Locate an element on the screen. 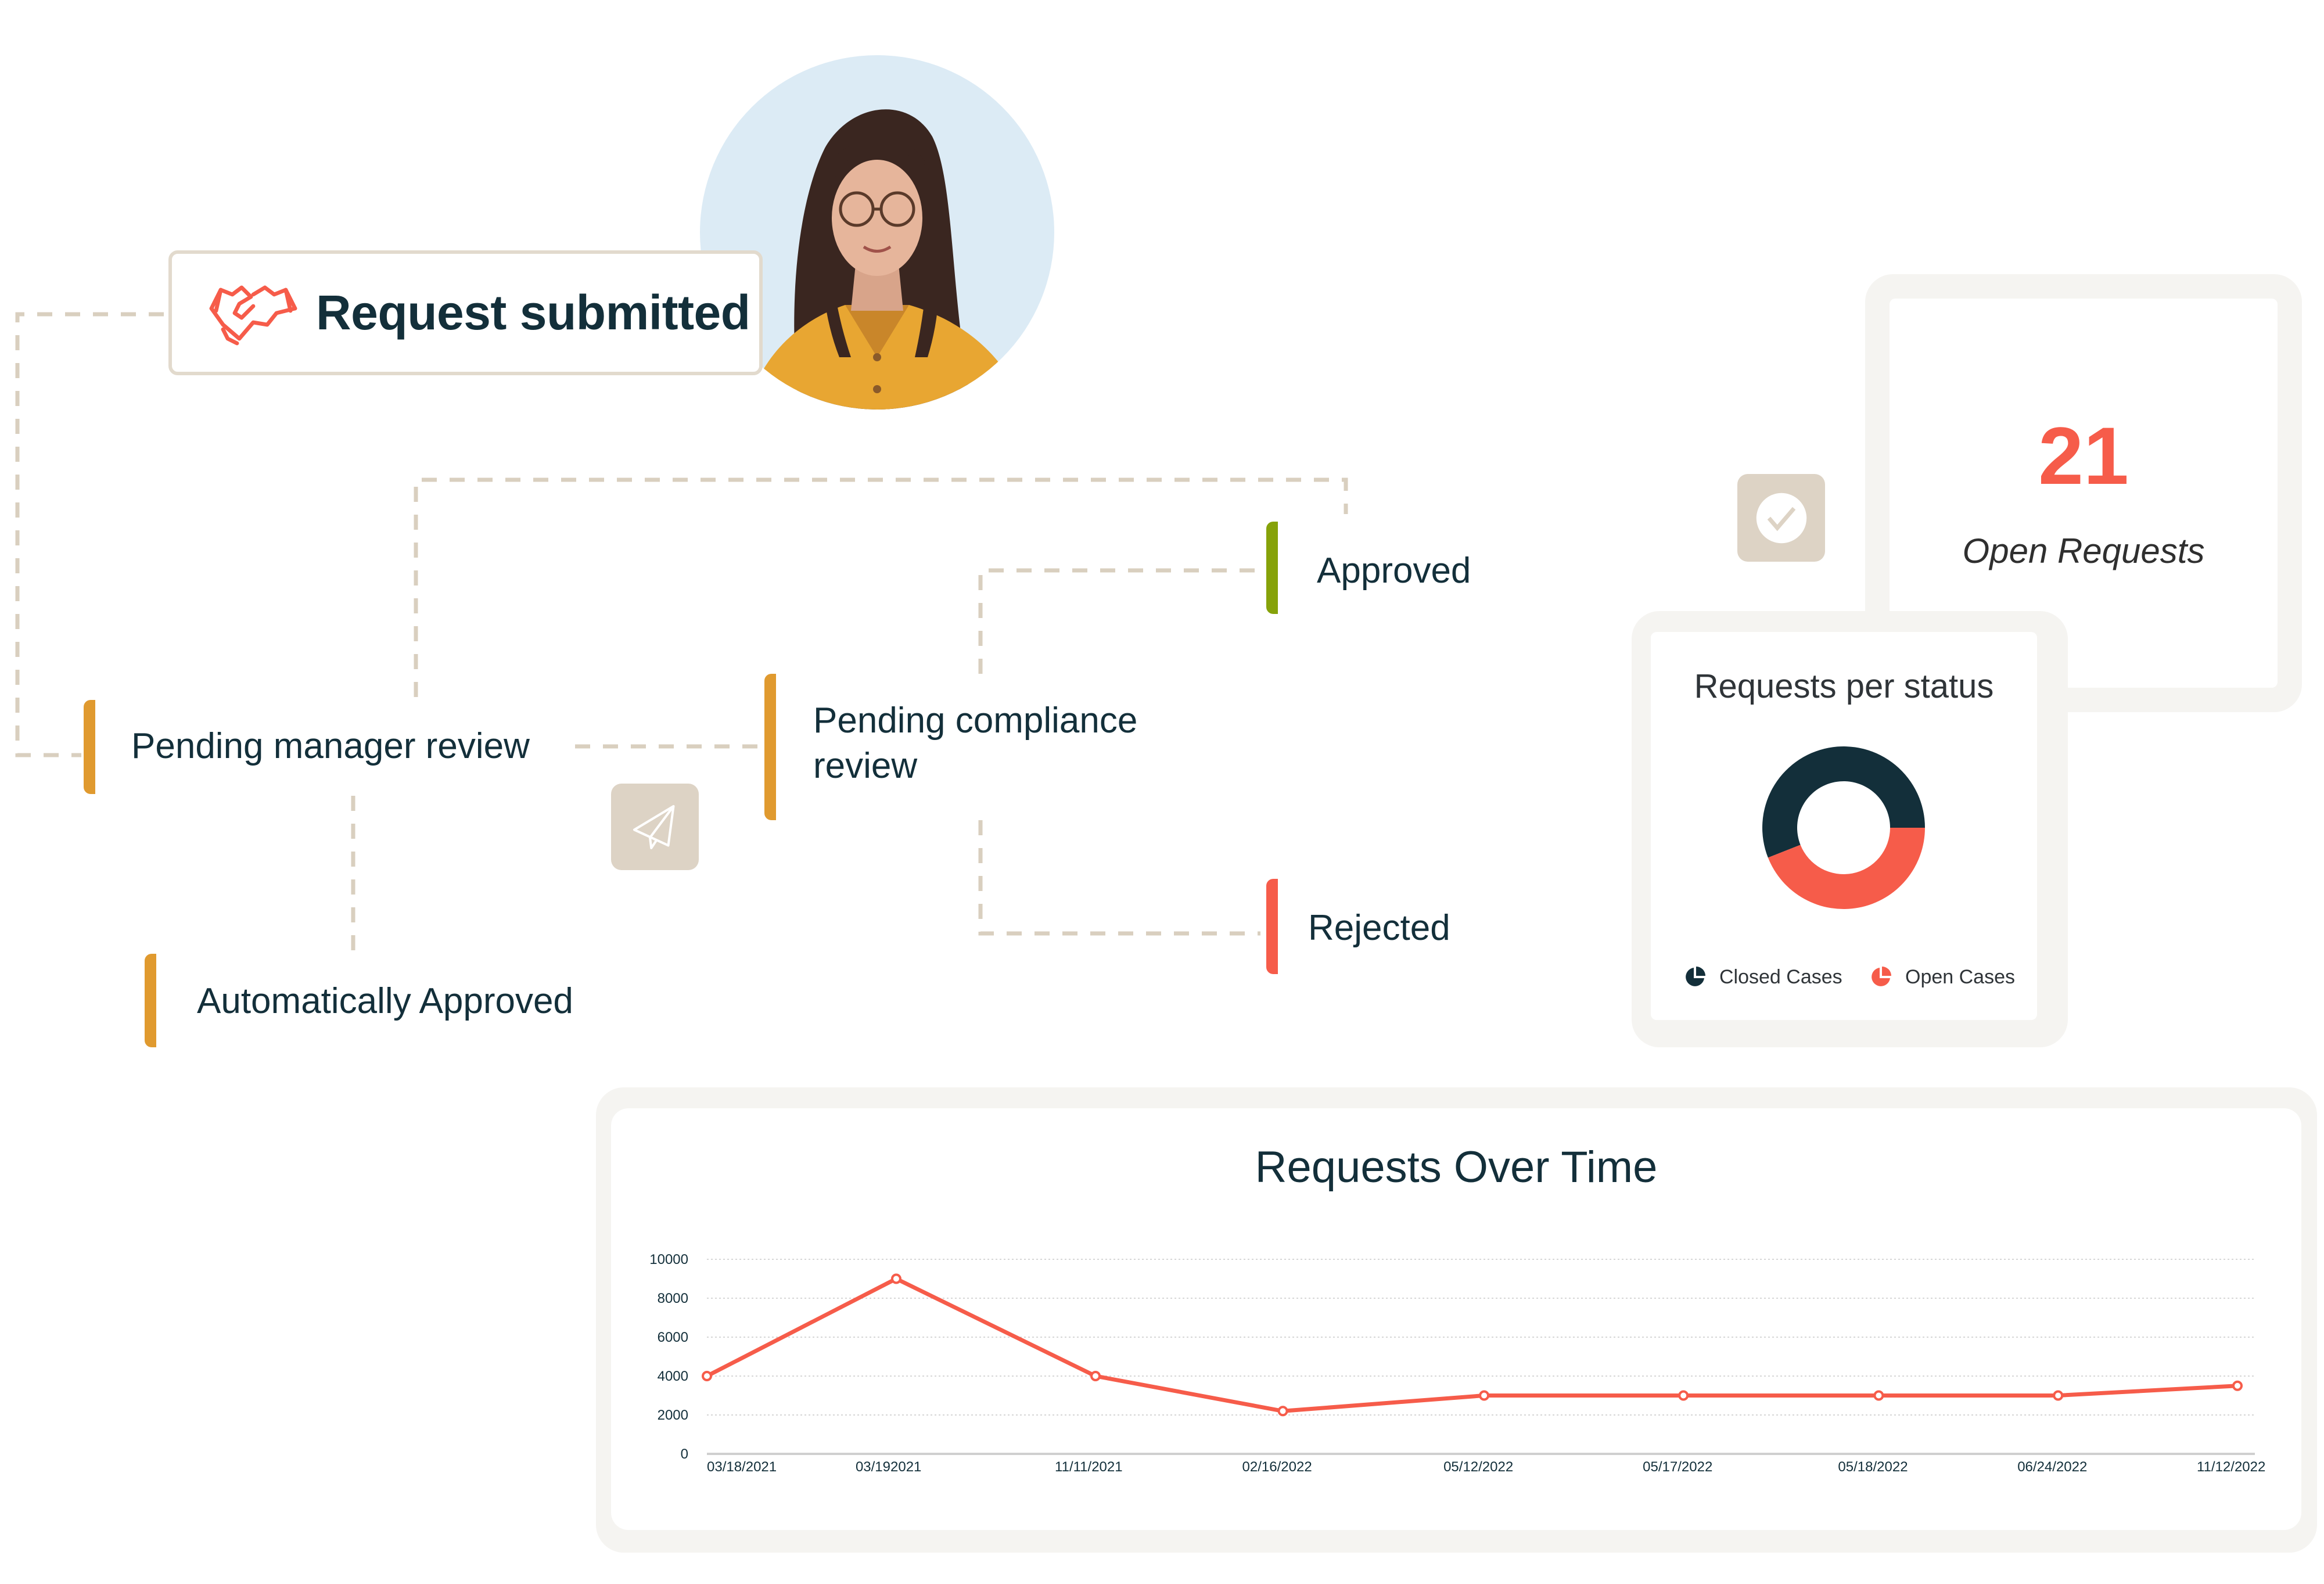 The width and height of the screenshot is (2324, 1584). stage-bar-pending-compliance-review is located at coordinates (770, 747).